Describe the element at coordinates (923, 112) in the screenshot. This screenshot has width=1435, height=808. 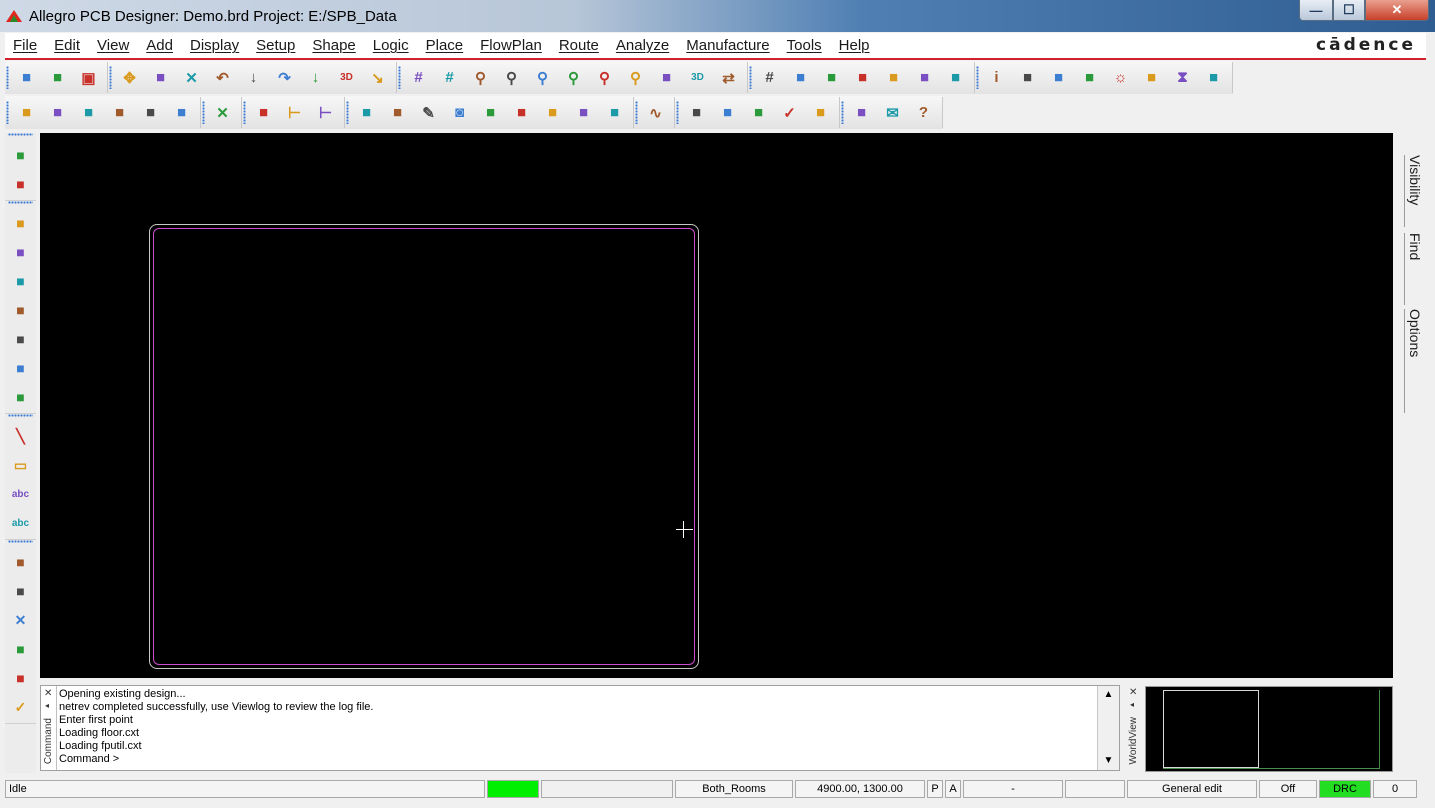
I see `help-icon: ?` at that location.